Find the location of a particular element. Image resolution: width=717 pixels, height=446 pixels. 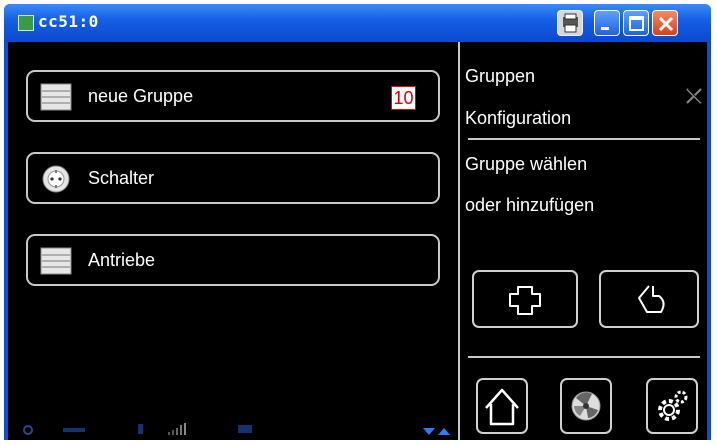

print-button is located at coordinates (570, 23).